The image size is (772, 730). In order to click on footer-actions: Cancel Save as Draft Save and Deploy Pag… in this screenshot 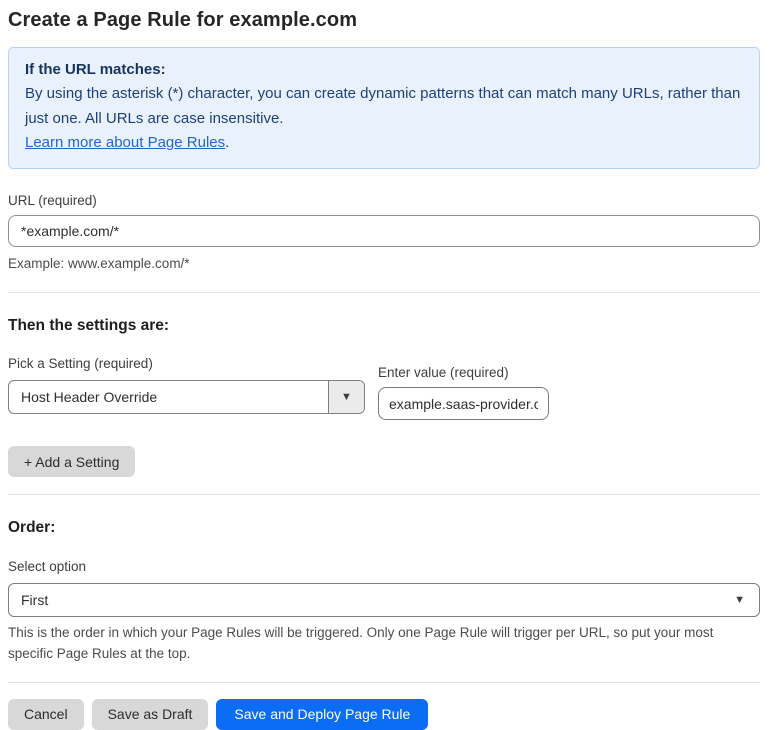, I will do `click(384, 714)`.